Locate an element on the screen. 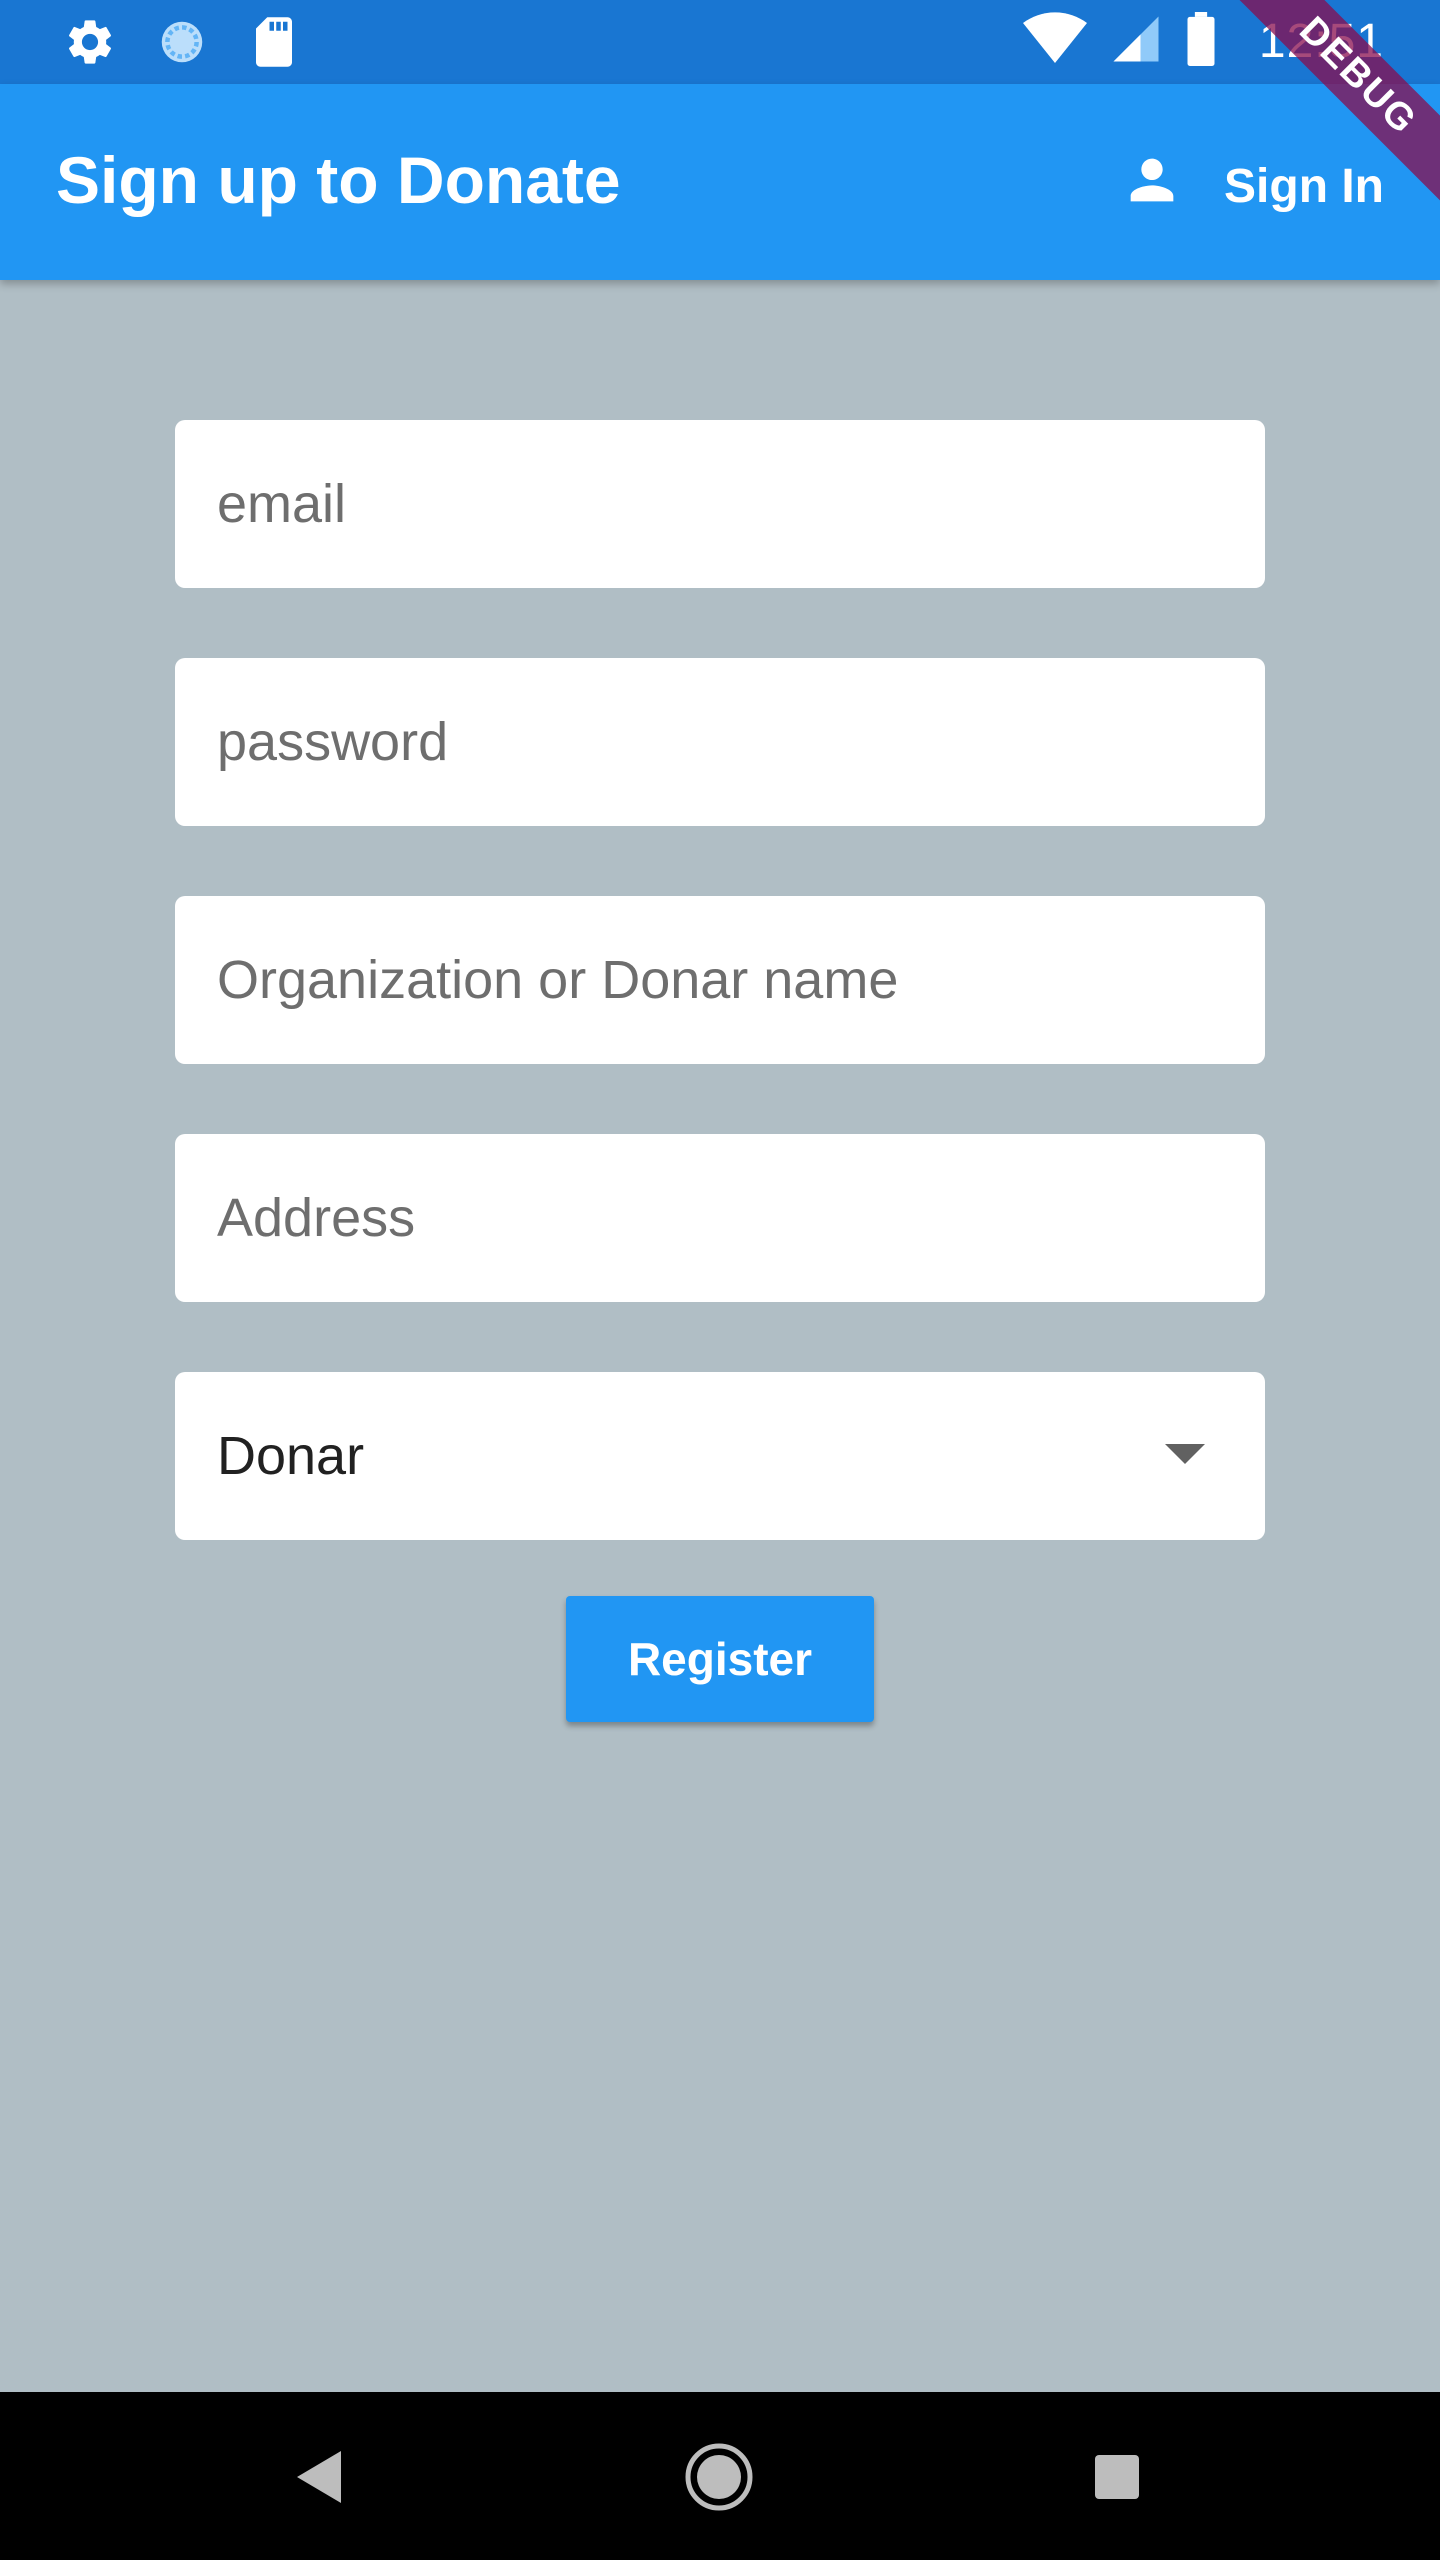 The width and height of the screenshot is (1440, 2560). organization-name-field is located at coordinates (720, 980).